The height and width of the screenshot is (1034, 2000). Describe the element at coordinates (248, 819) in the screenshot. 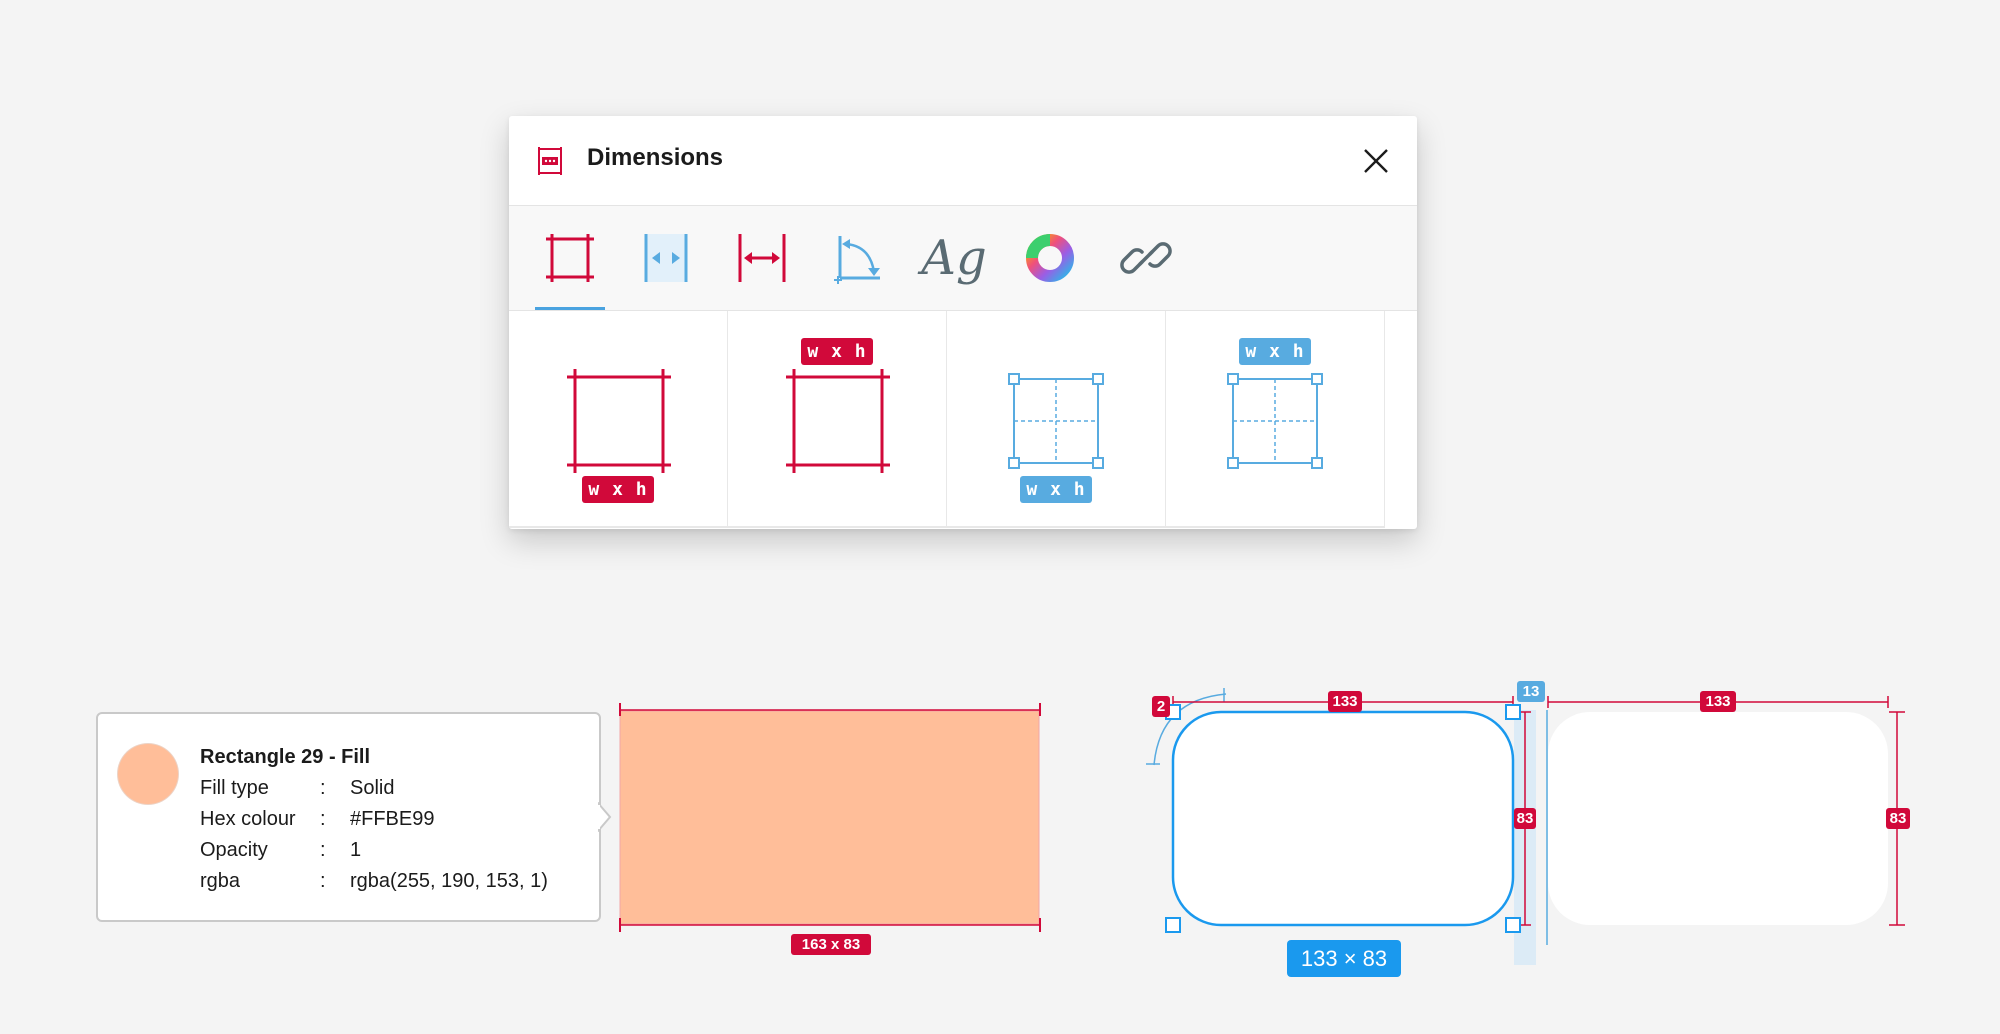

I see `hex-colour-key: Hex colour` at that location.